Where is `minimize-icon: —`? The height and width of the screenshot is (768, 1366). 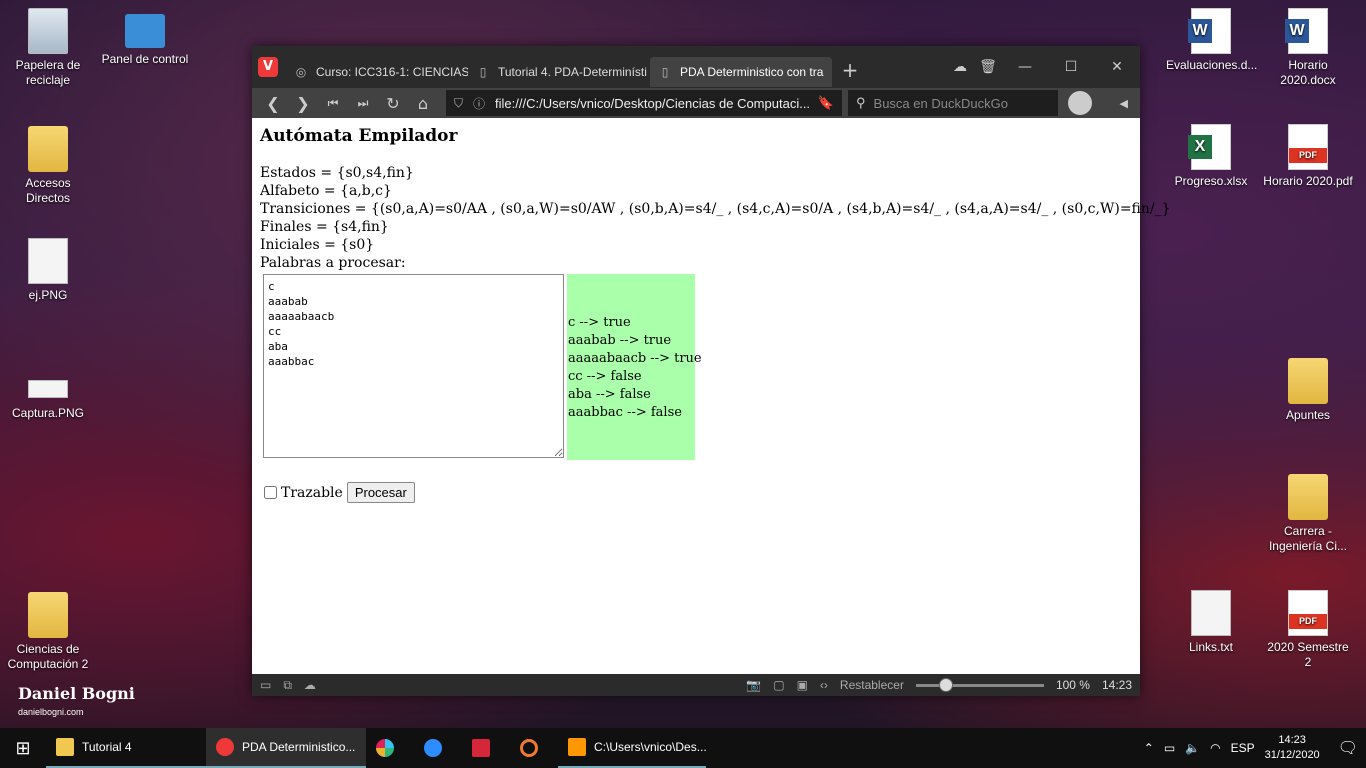
minimize-icon: — is located at coordinates (1025, 67).